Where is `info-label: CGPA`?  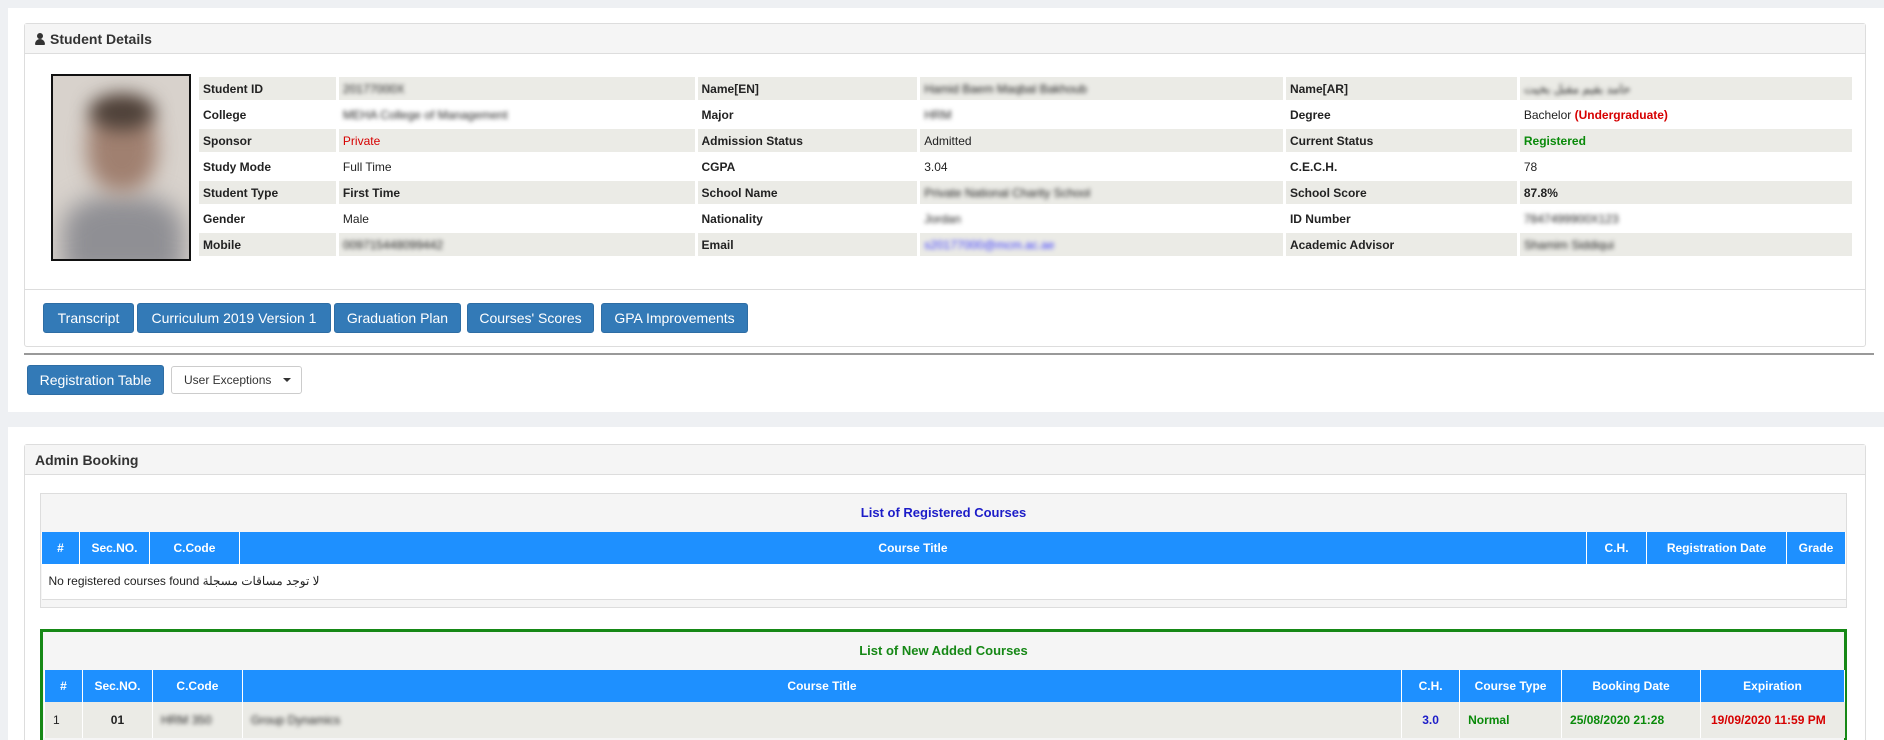 info-label: CGPA is located at coordinates (718, 166).